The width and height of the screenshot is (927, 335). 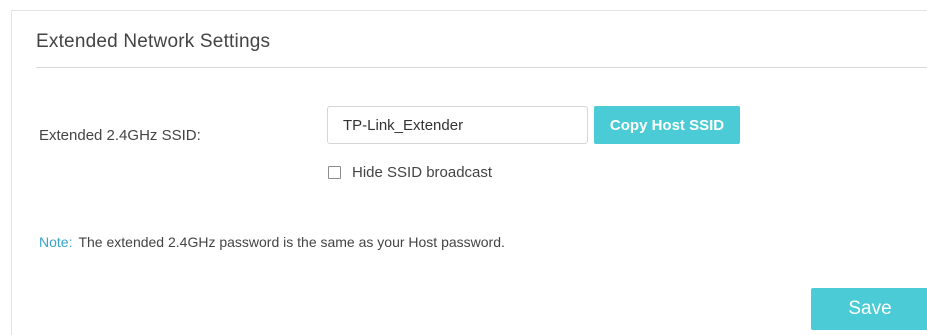 I want to click on note-prefix: Note:, so click(x=56, y=242).